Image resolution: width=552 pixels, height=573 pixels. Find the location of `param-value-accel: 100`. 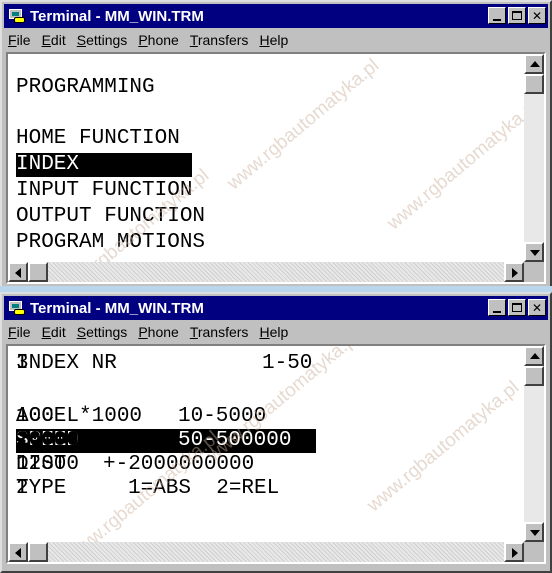

param-value-accel: 100 is located at coordinates (262, 417).